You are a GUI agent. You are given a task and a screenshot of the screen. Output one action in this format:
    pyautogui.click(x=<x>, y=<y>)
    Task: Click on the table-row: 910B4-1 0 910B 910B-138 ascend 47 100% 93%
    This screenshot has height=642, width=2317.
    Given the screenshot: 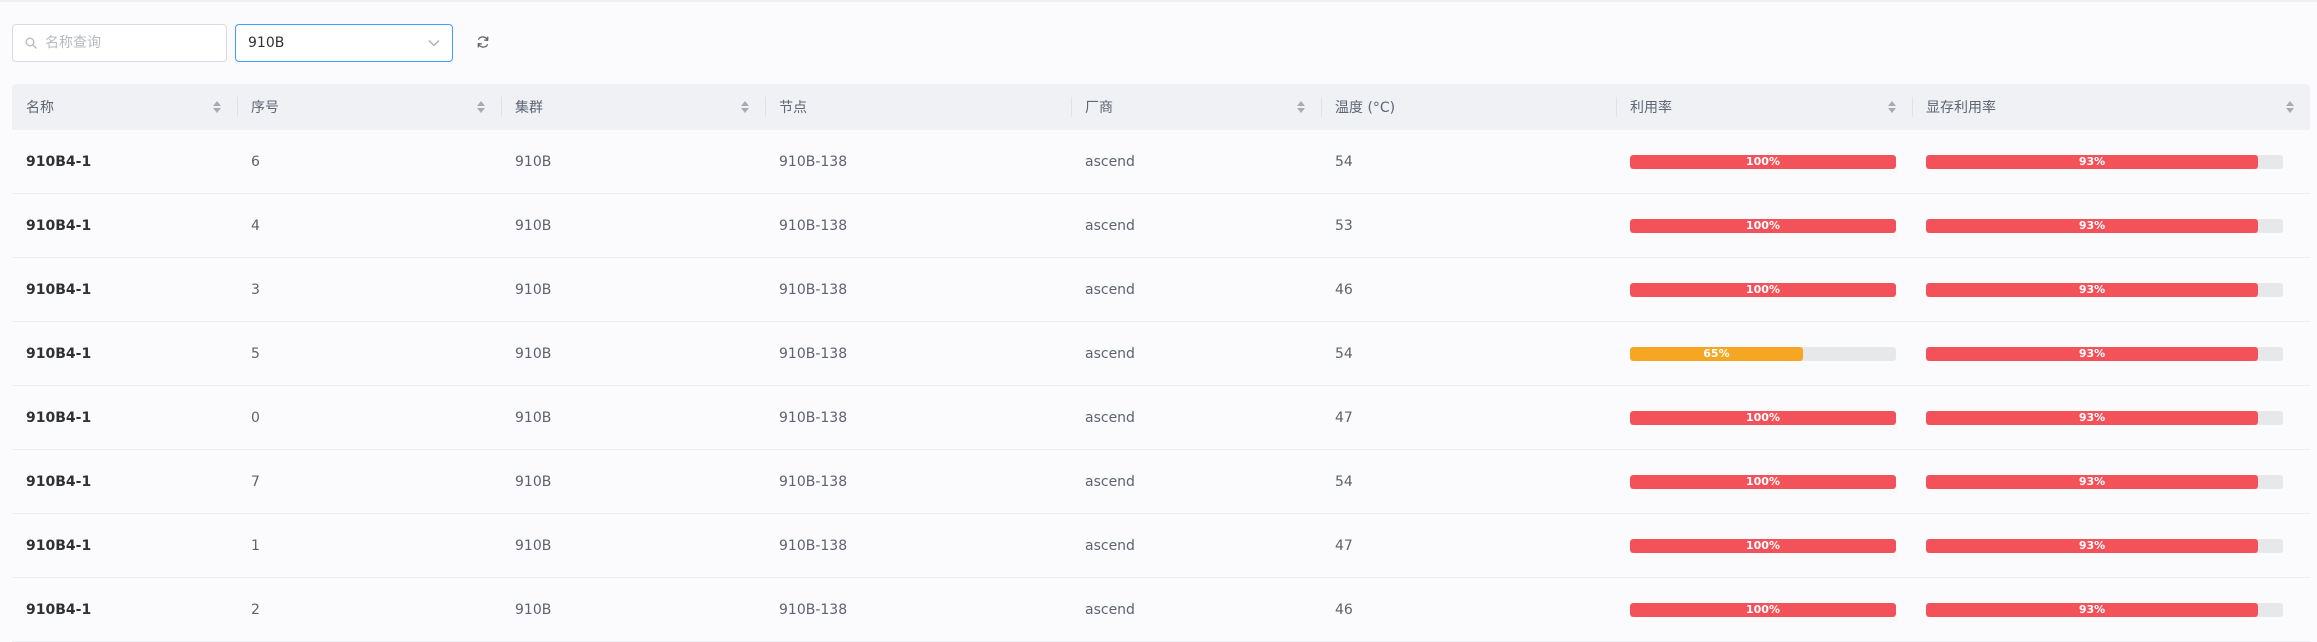 What is the action you would take?
    pyautogui.click(x=1161, y=418)
    